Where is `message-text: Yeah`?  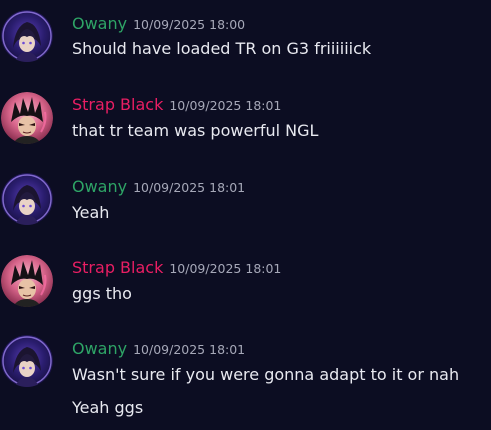
message-text: Yeah is located at coordinates (91, 212).